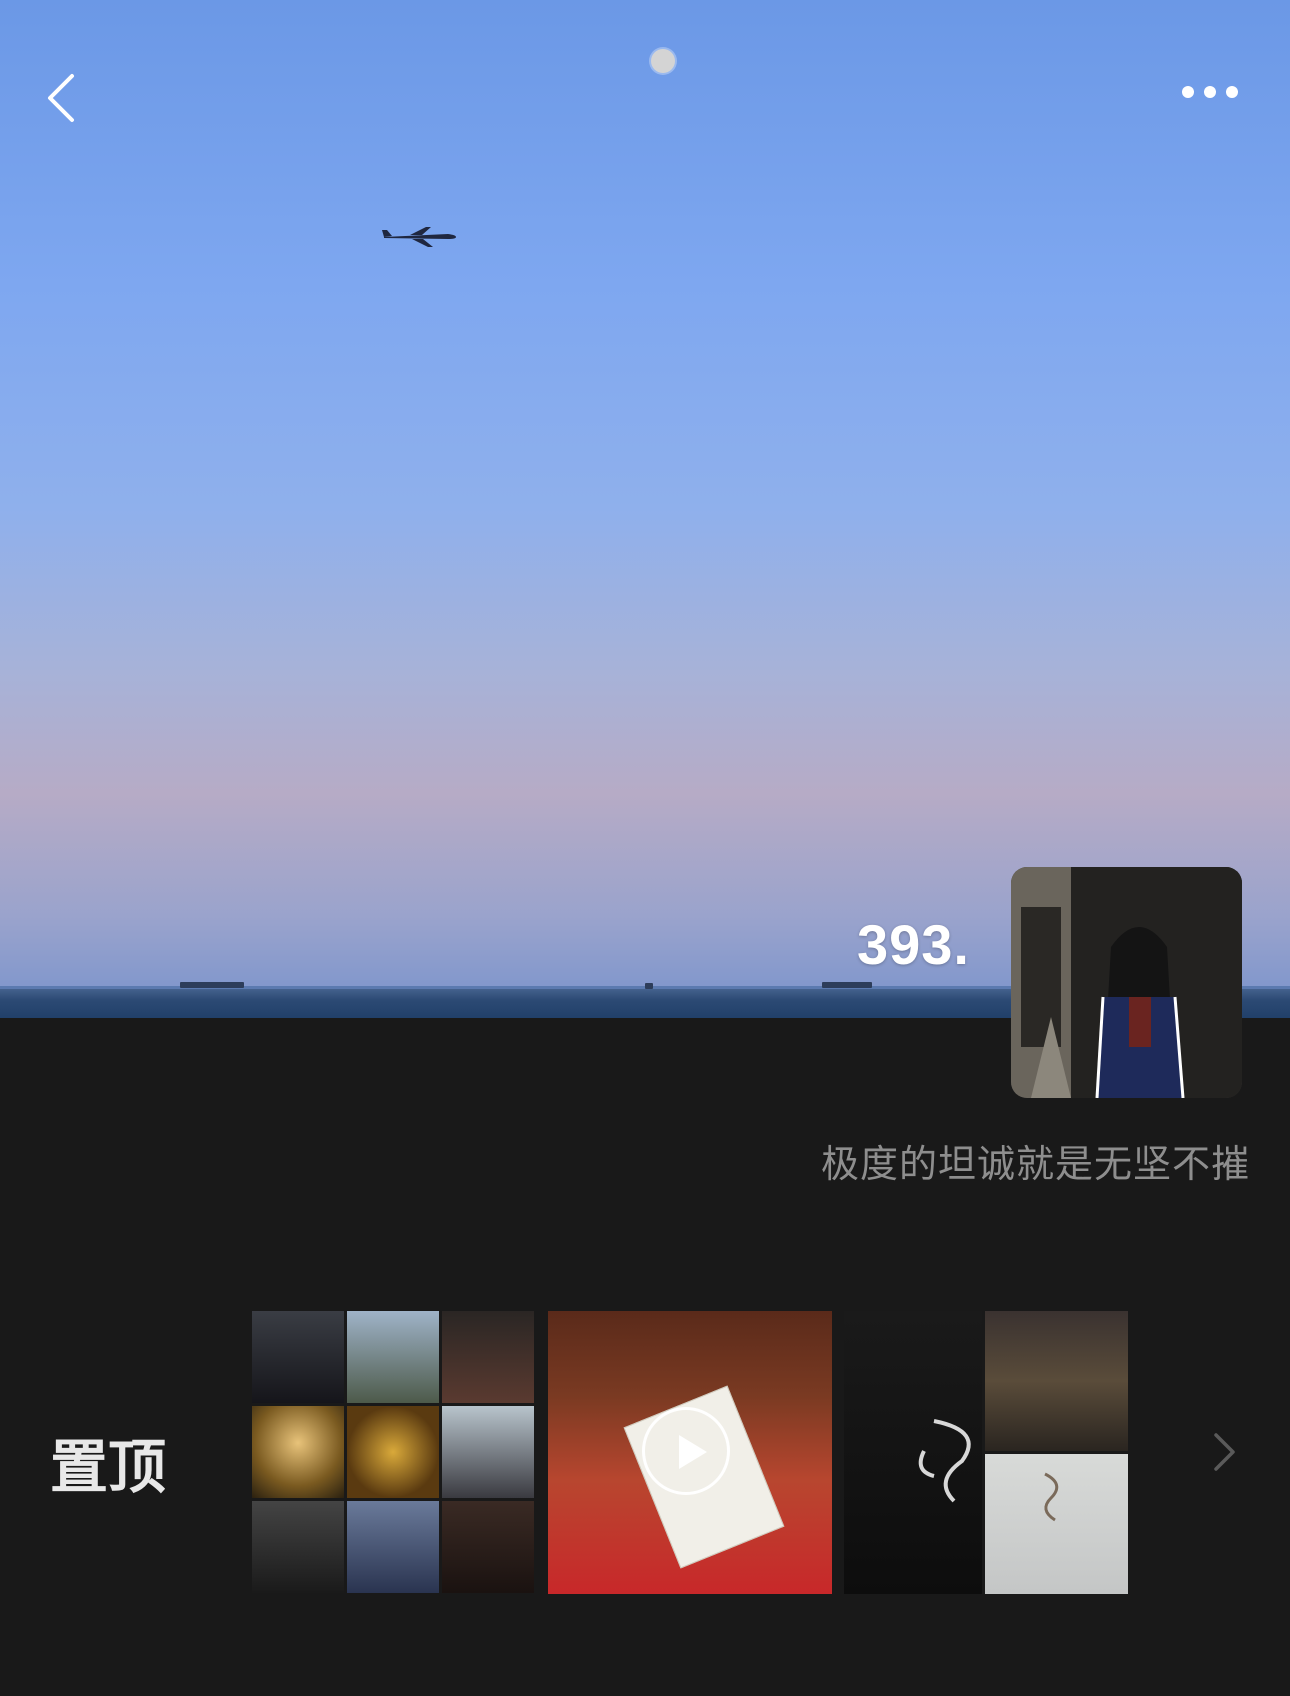  I want to click on chevron-right-icon, so click(1224, 1452).